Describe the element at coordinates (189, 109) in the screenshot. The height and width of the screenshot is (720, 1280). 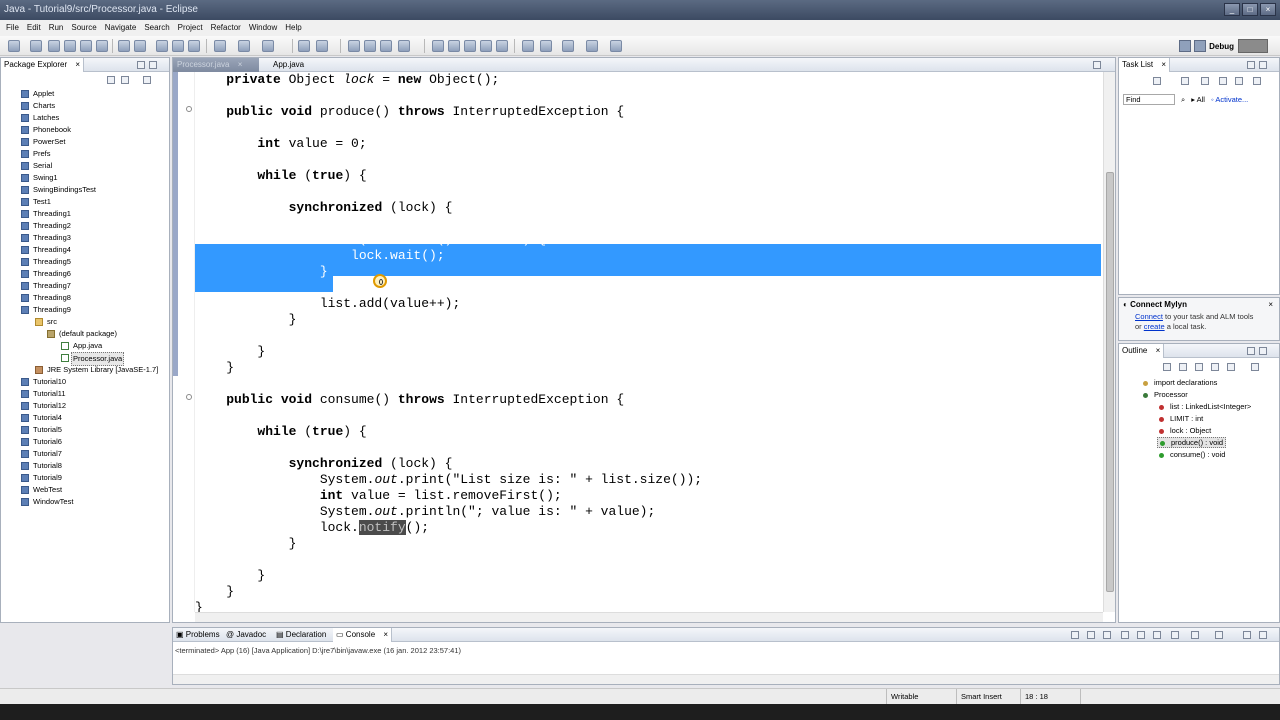
I see `fold-toggle-icon` at that location.